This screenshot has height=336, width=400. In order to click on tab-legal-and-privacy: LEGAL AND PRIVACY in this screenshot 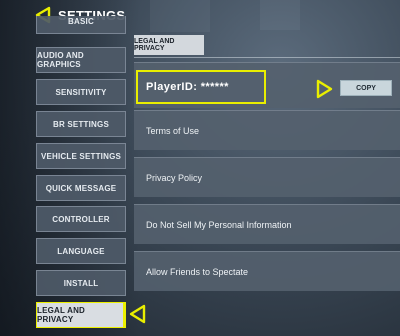, I will do `click(169, 45)`.